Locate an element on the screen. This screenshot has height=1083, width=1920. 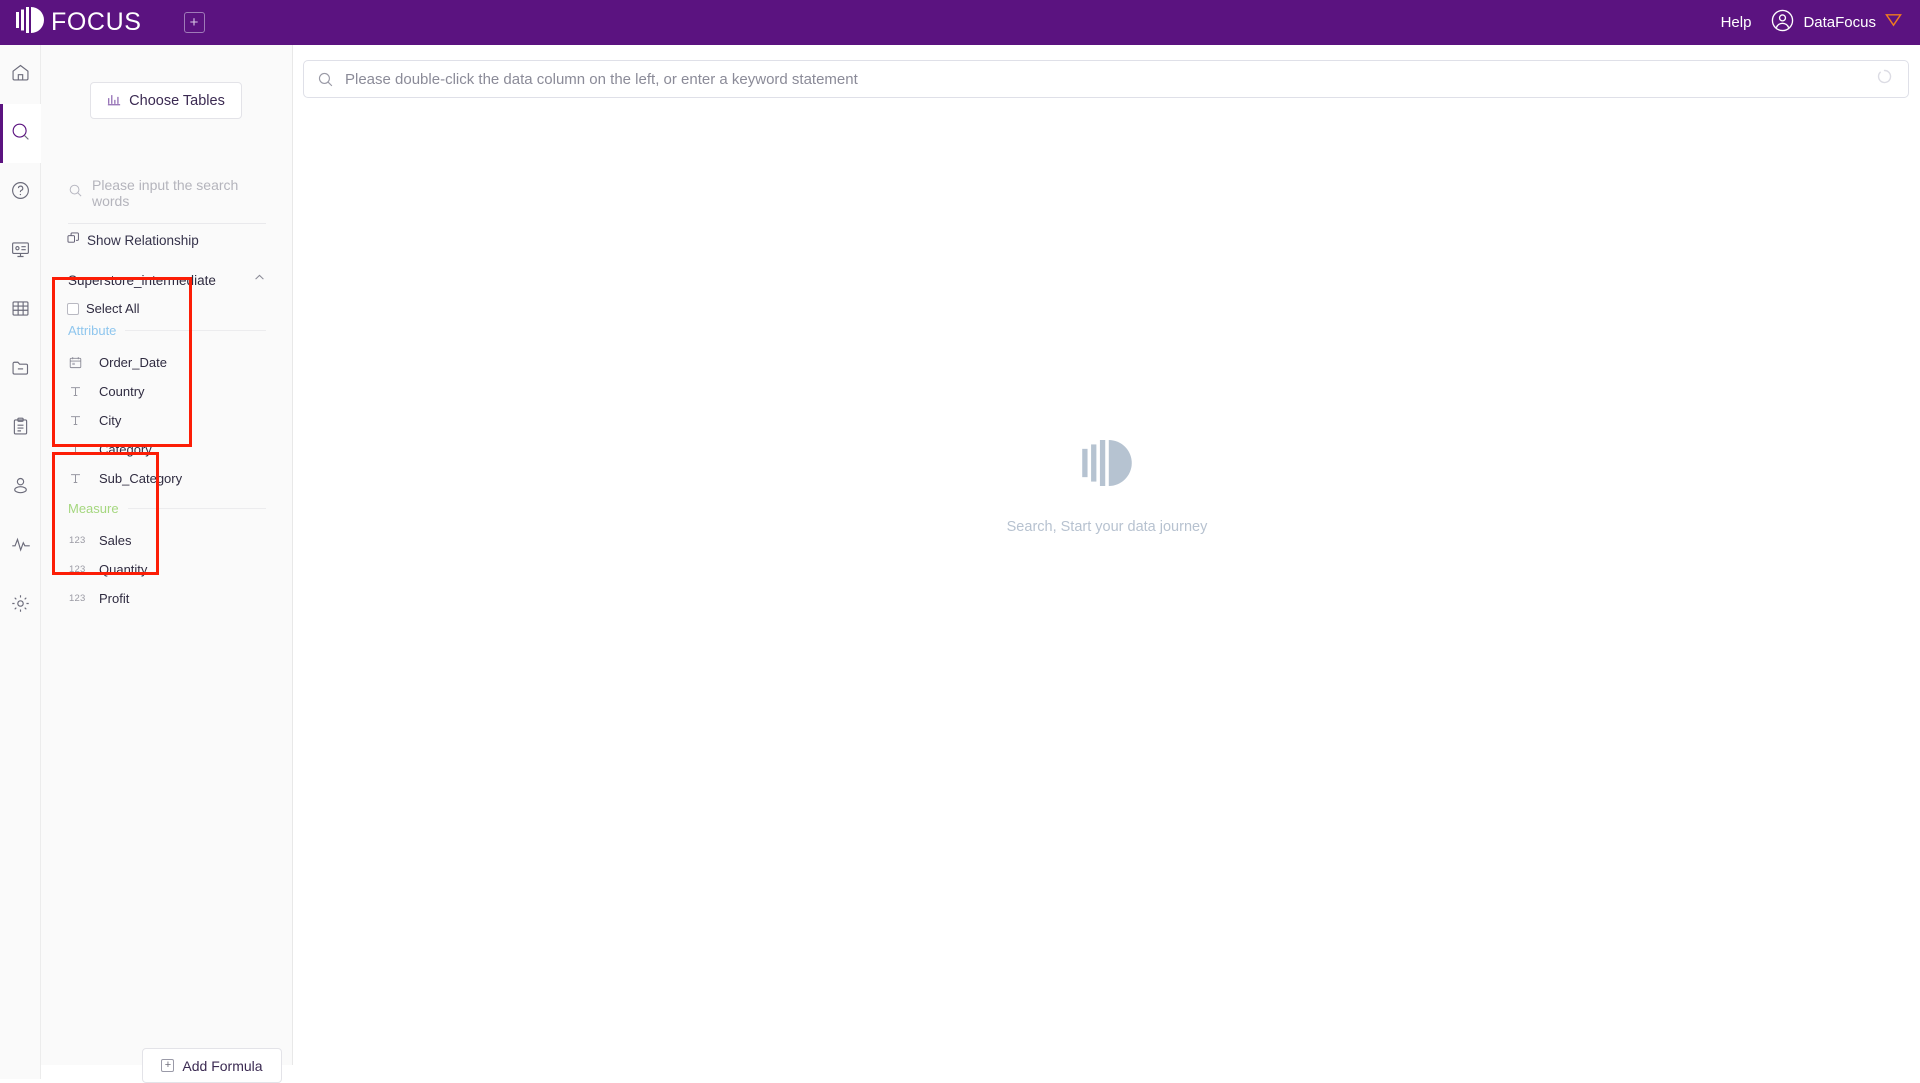
field-quantity: 123 Quantity is located at coordinates (169, 569).